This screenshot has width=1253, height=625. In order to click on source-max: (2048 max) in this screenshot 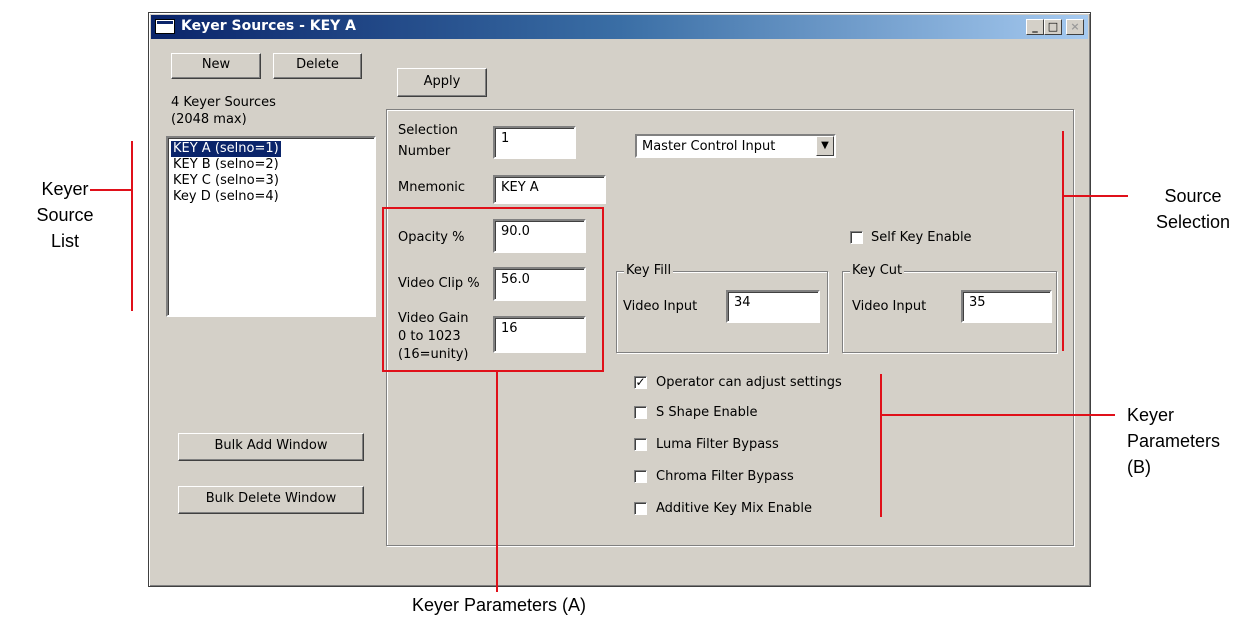, I will do `click(209, 119)`.